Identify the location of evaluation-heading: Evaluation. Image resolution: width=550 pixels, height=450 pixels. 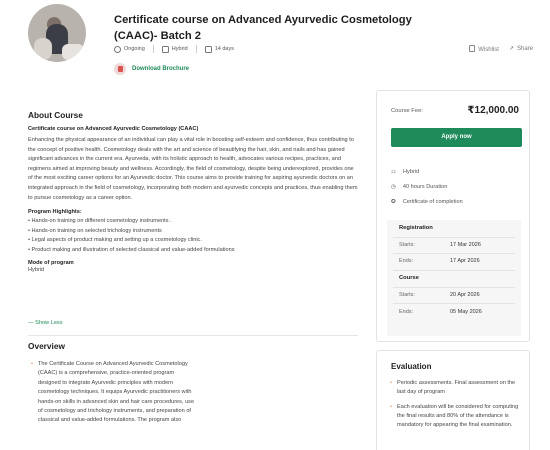
(411, 366).